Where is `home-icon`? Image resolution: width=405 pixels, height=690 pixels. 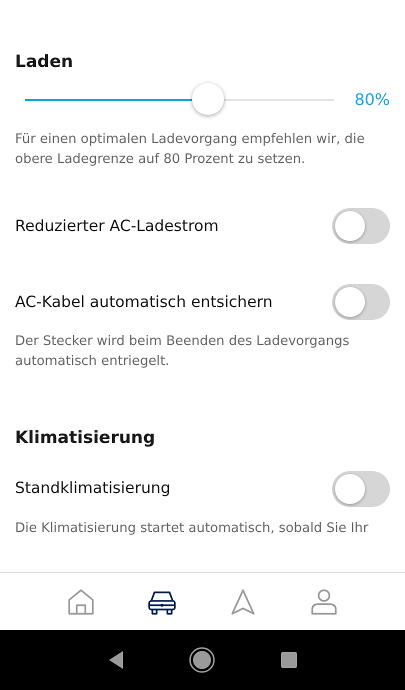
home-icon is located at coordinates (81, 601).